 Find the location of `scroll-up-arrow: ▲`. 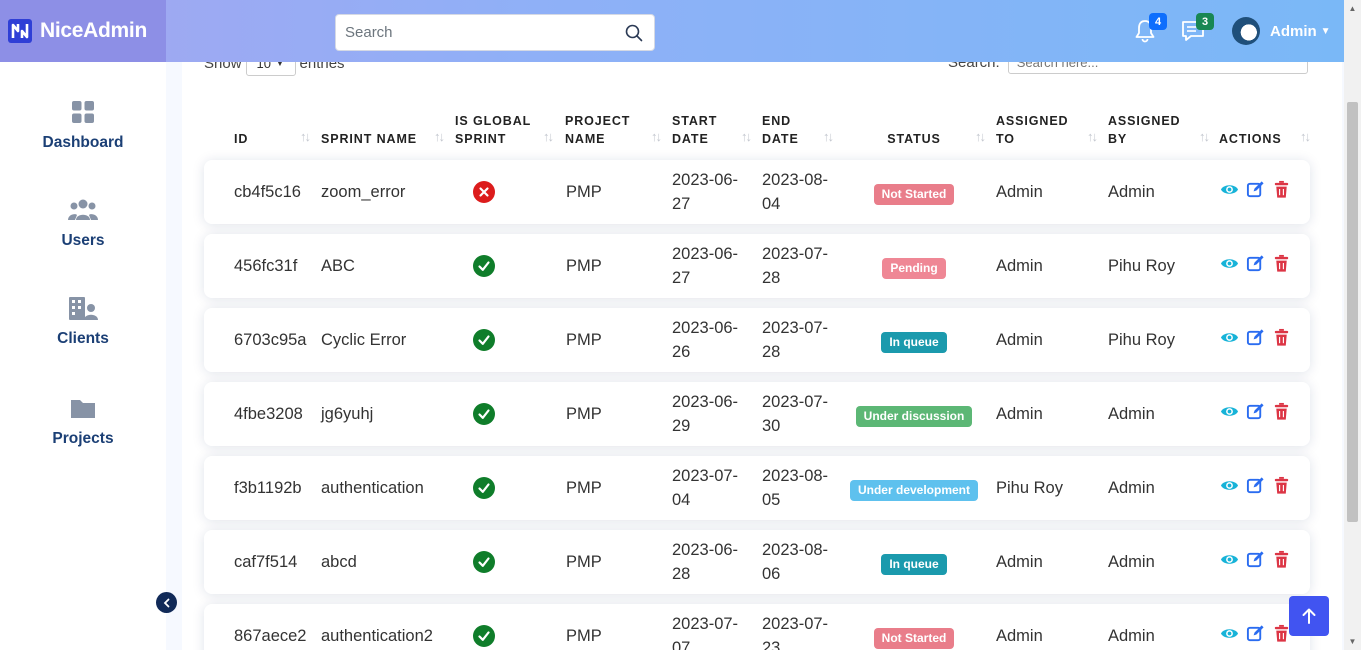

scroll-up-arrow: ▲ is located at coordinates (1352, 8).